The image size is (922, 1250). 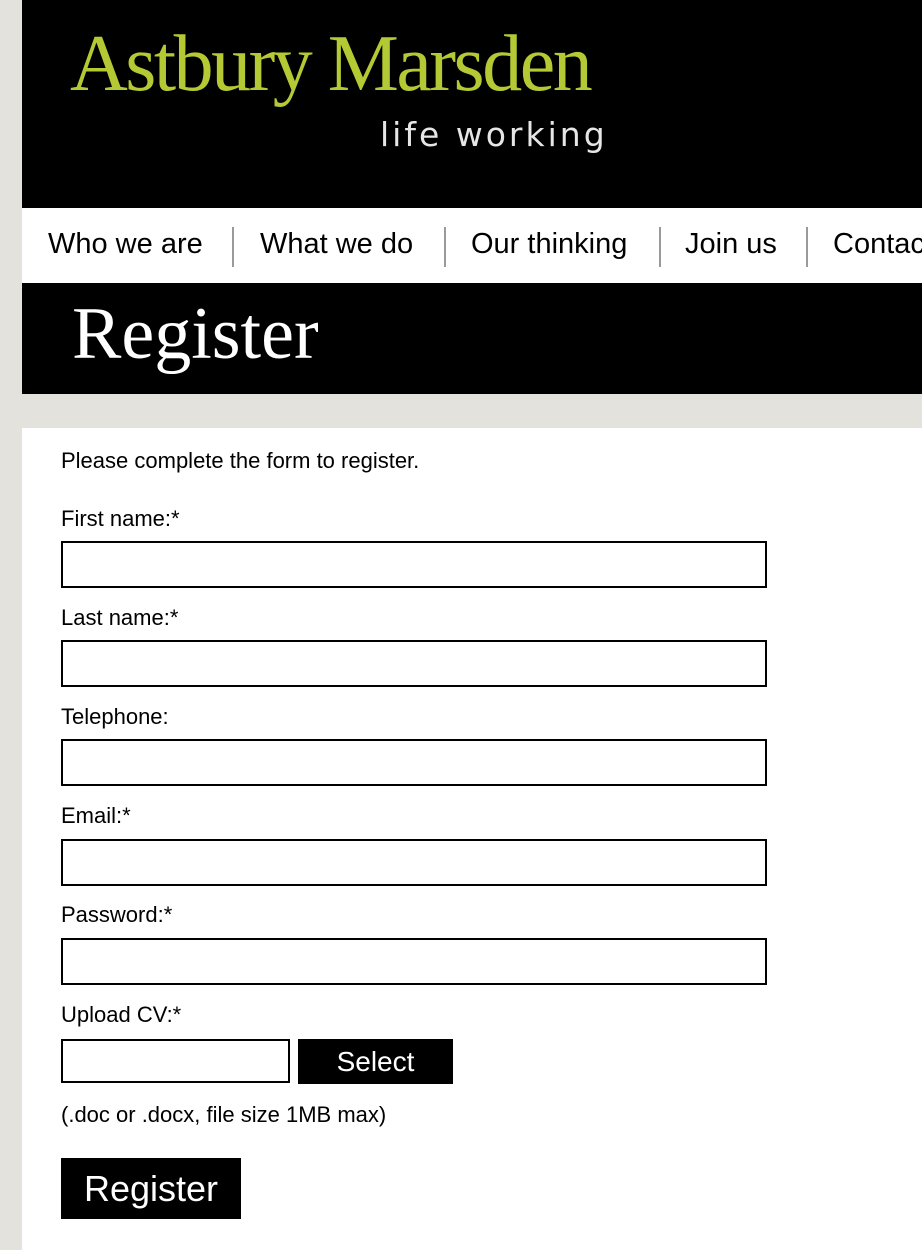 What do you see at coordinates (549, 245) in the screenshot?
I see `nav-item-our-thinking: Our thinking` at bounding box center [549, 245].